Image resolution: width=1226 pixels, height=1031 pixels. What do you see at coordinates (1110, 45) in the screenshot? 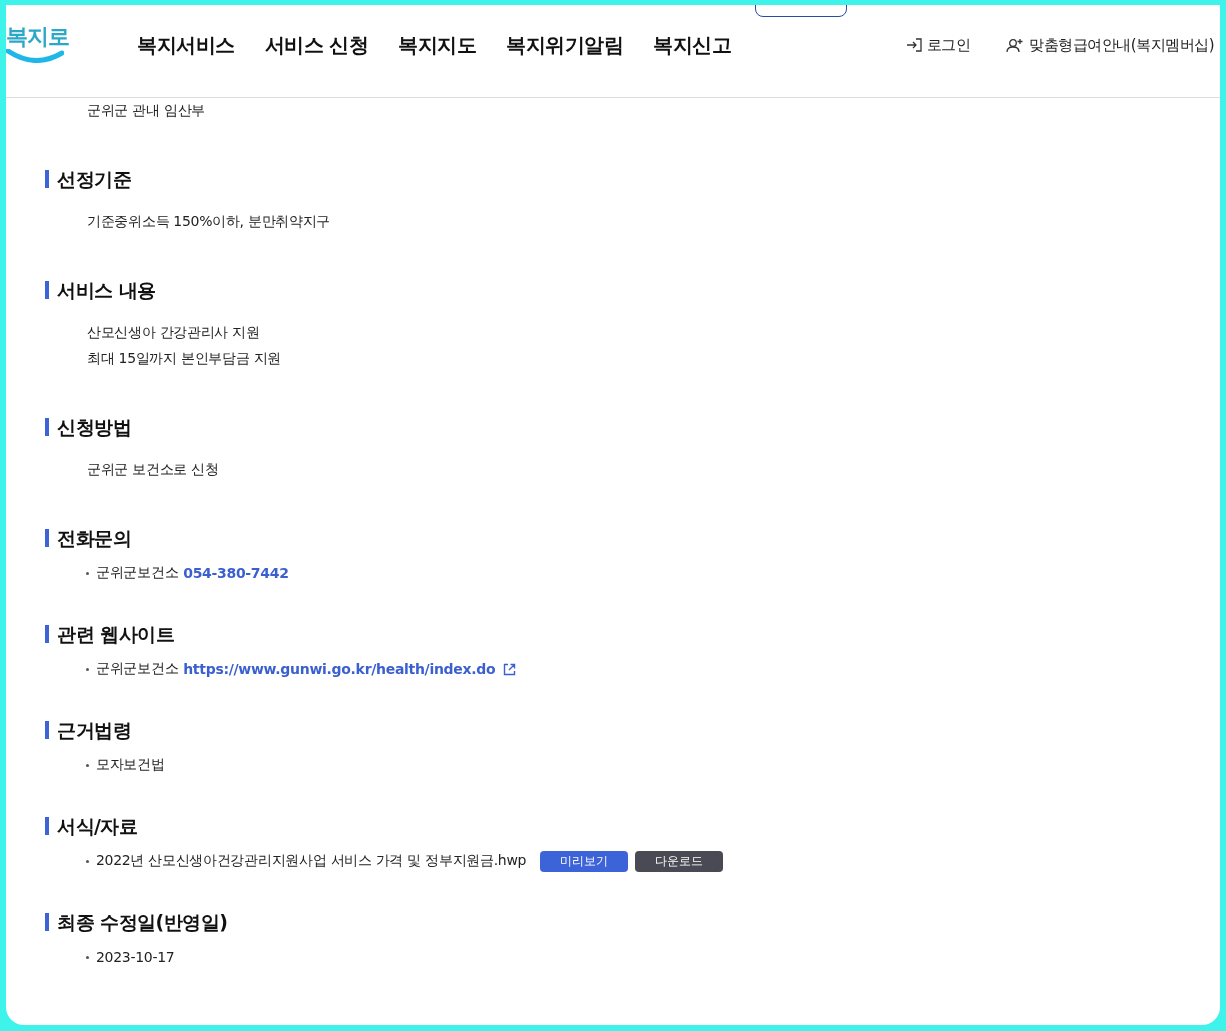
I see `membership-link: 맞춤형급여안내(복지멤버십)` at bounding box center [1110, 45].